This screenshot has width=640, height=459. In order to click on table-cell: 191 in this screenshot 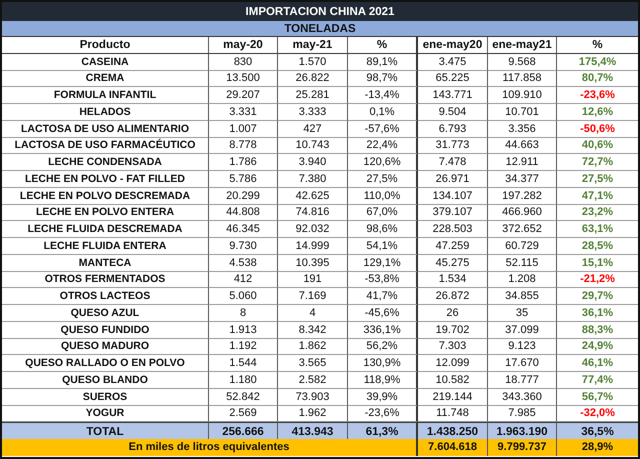, I will do `click(313, 280)`.